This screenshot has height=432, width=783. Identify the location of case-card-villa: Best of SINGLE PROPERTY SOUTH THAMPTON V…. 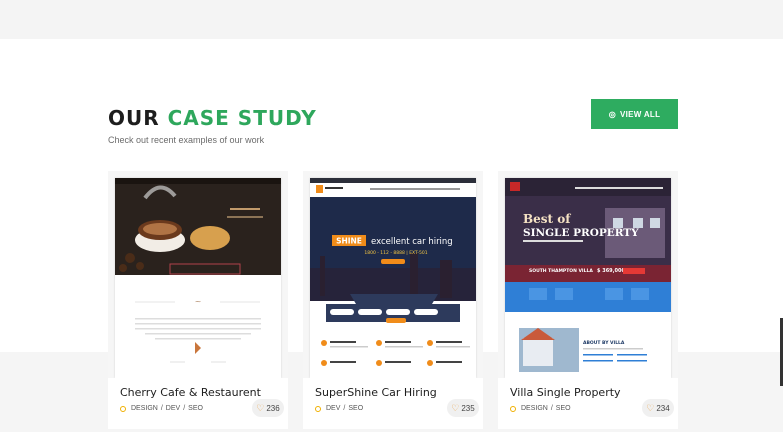
(588, 300).